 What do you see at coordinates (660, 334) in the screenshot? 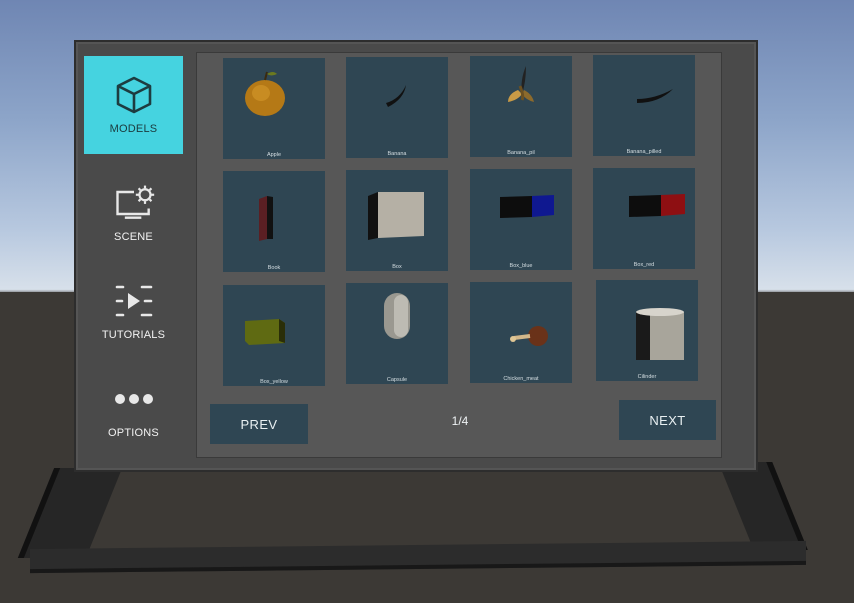
I see `cilinder-thumbnail` at bounding box center [660, 334].